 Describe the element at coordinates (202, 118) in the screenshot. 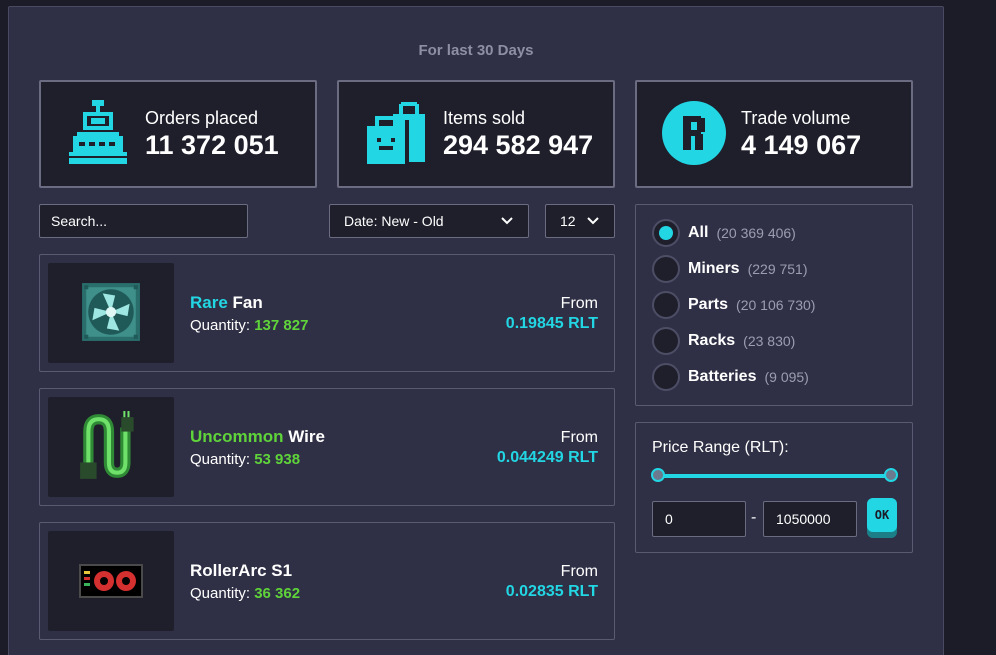

I see `stat-label: Orders placed` at that location.